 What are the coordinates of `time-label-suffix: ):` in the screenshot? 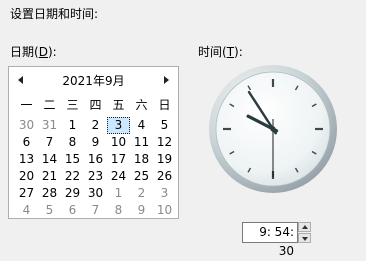 It's located at (238, 52).